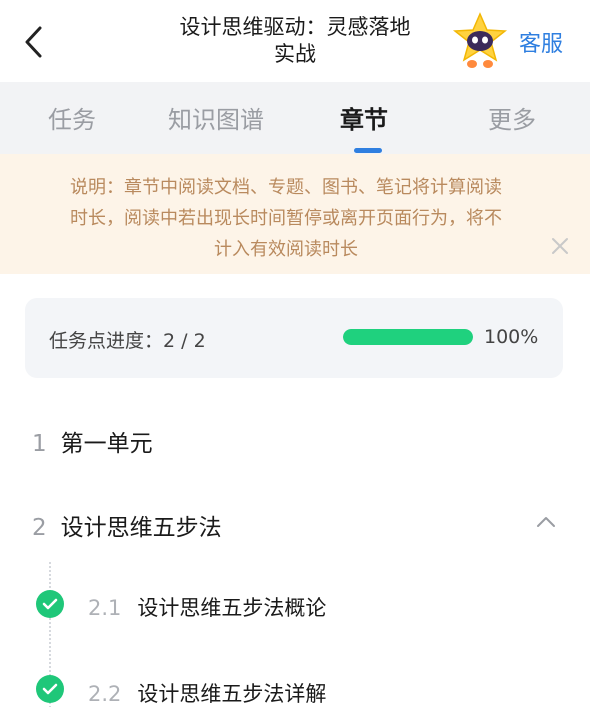  I want to click on chapter-item: 1 第一单元, so click(92, 441).